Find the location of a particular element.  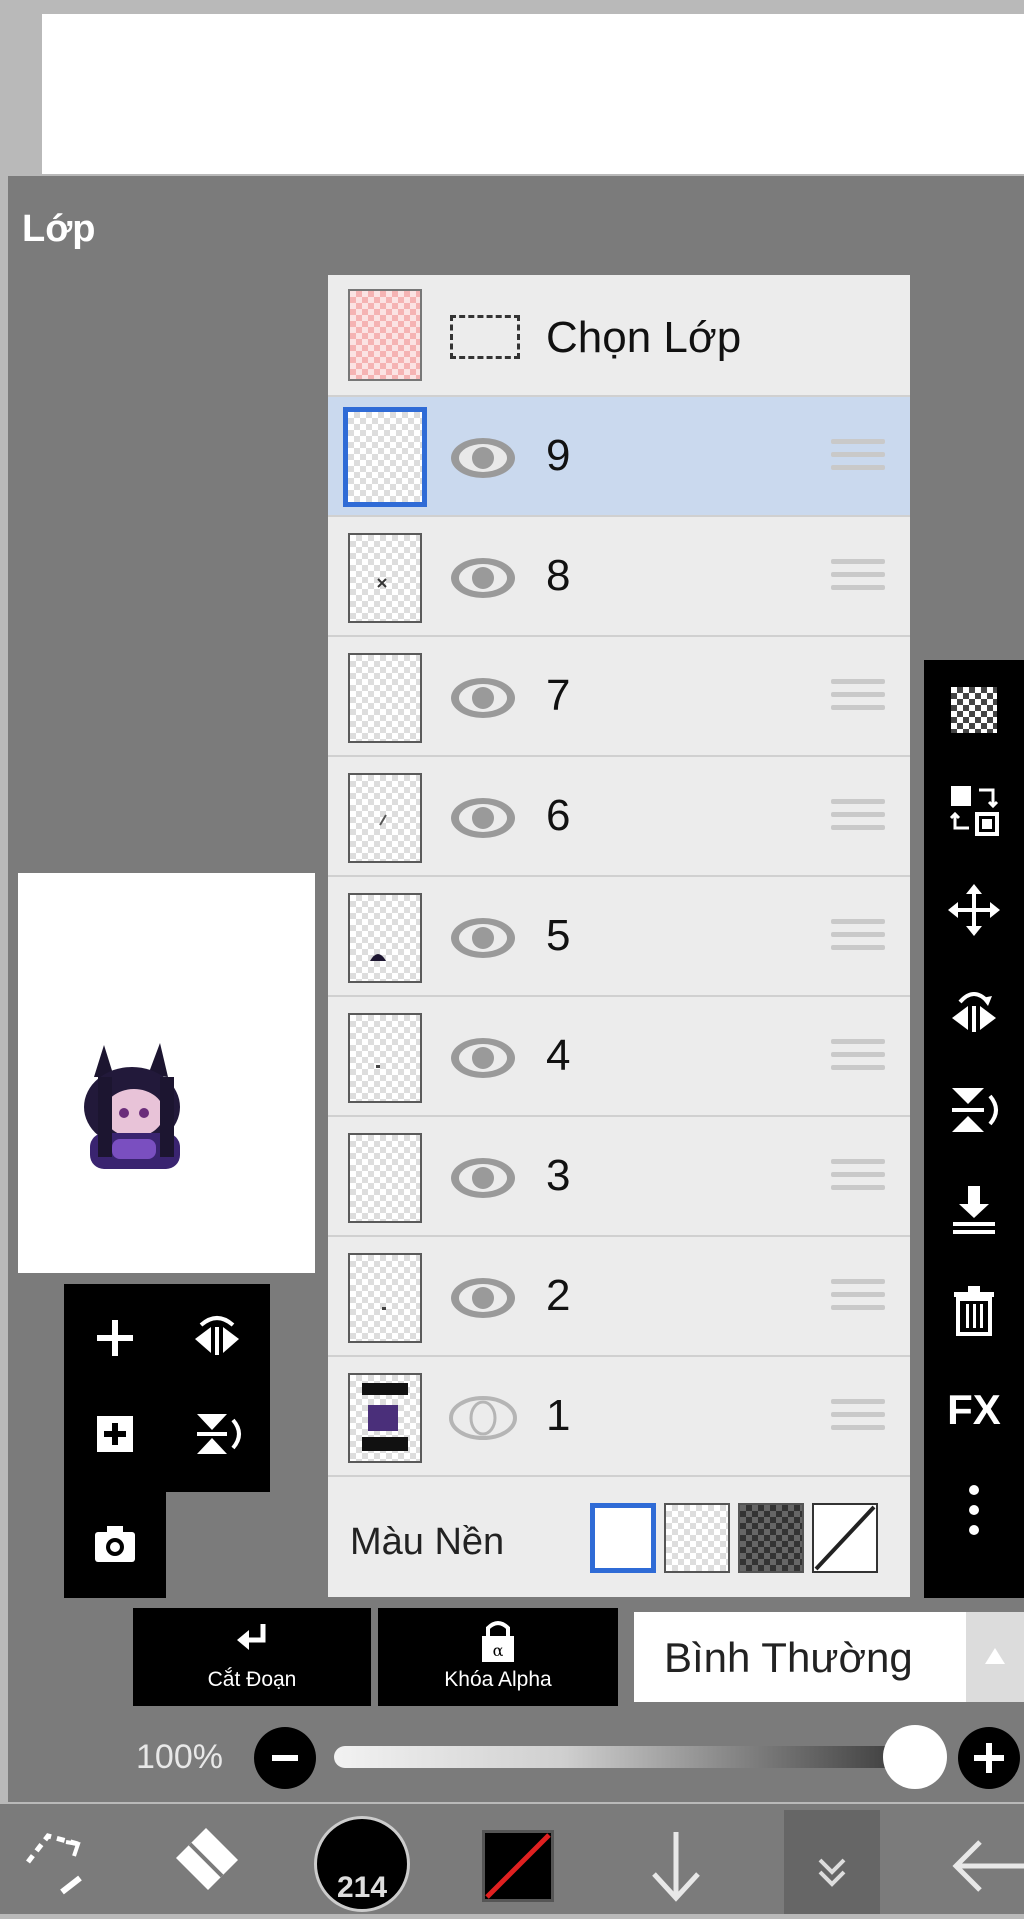

flip-horizontal-button is located at coordinates (974, 1010).